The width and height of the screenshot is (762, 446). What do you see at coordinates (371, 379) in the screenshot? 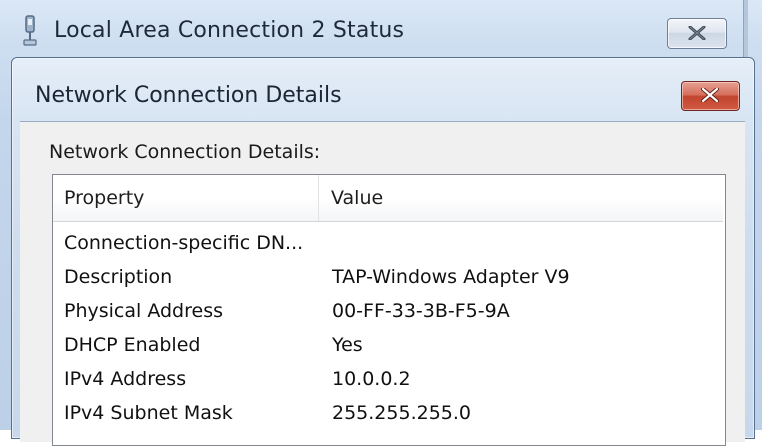
I see `row-value: 10.0.0.2` at bounding box center [371, 379].